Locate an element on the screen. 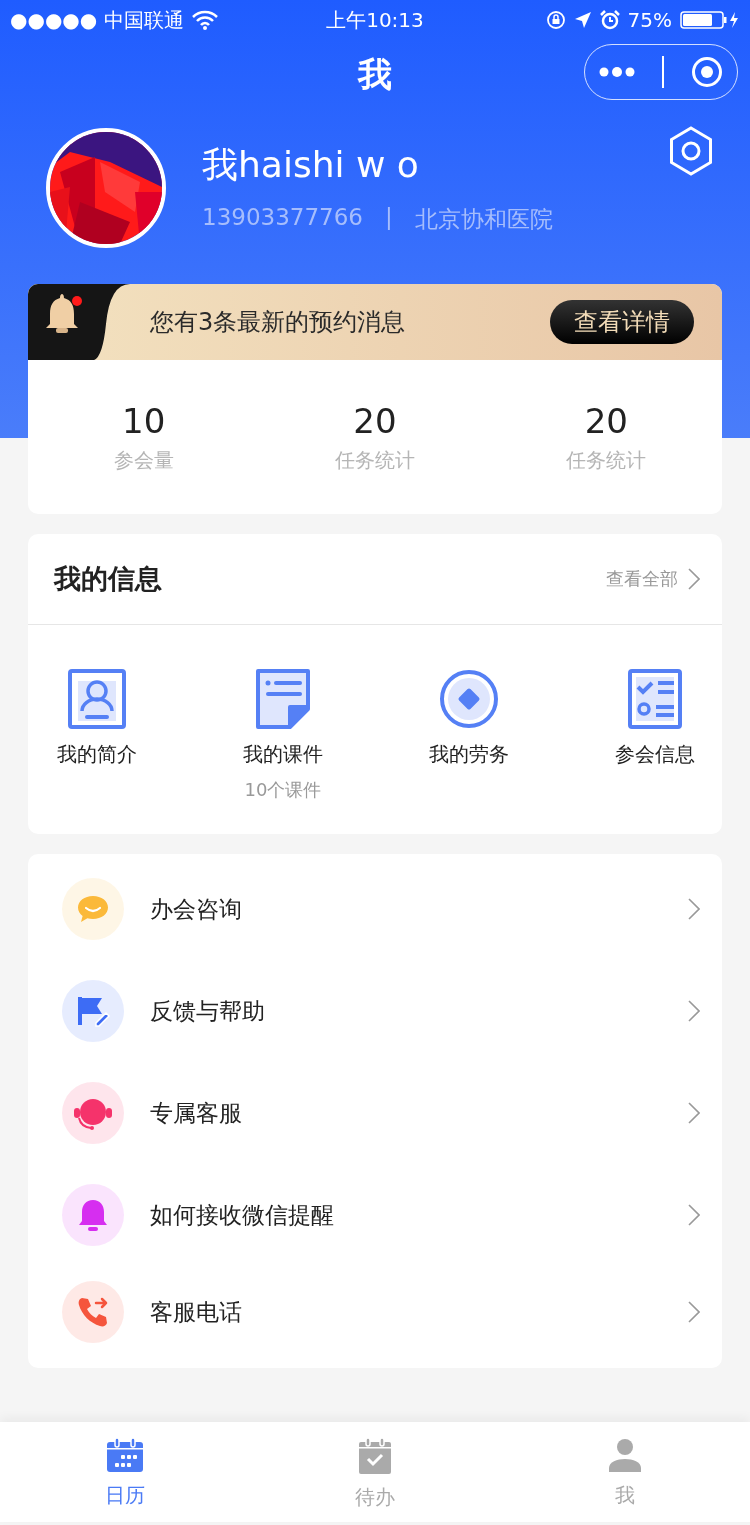 The image size is (750, 1525). menu-item: 反馈与帮助 is located at coordinates (375, 1011).